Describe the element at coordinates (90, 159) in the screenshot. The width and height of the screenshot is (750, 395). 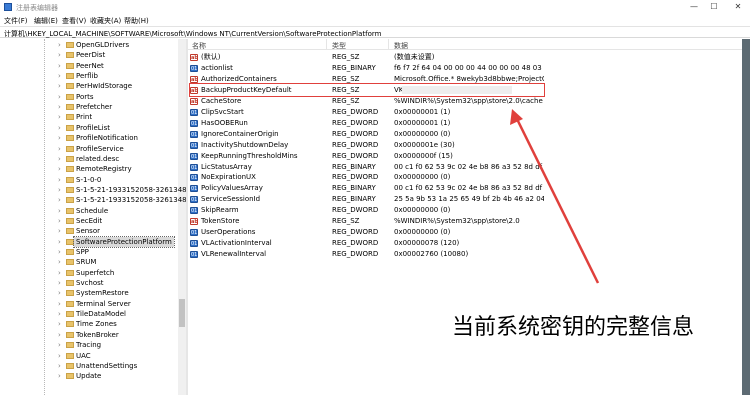
I see `tree-item: › related.desc` at that location.